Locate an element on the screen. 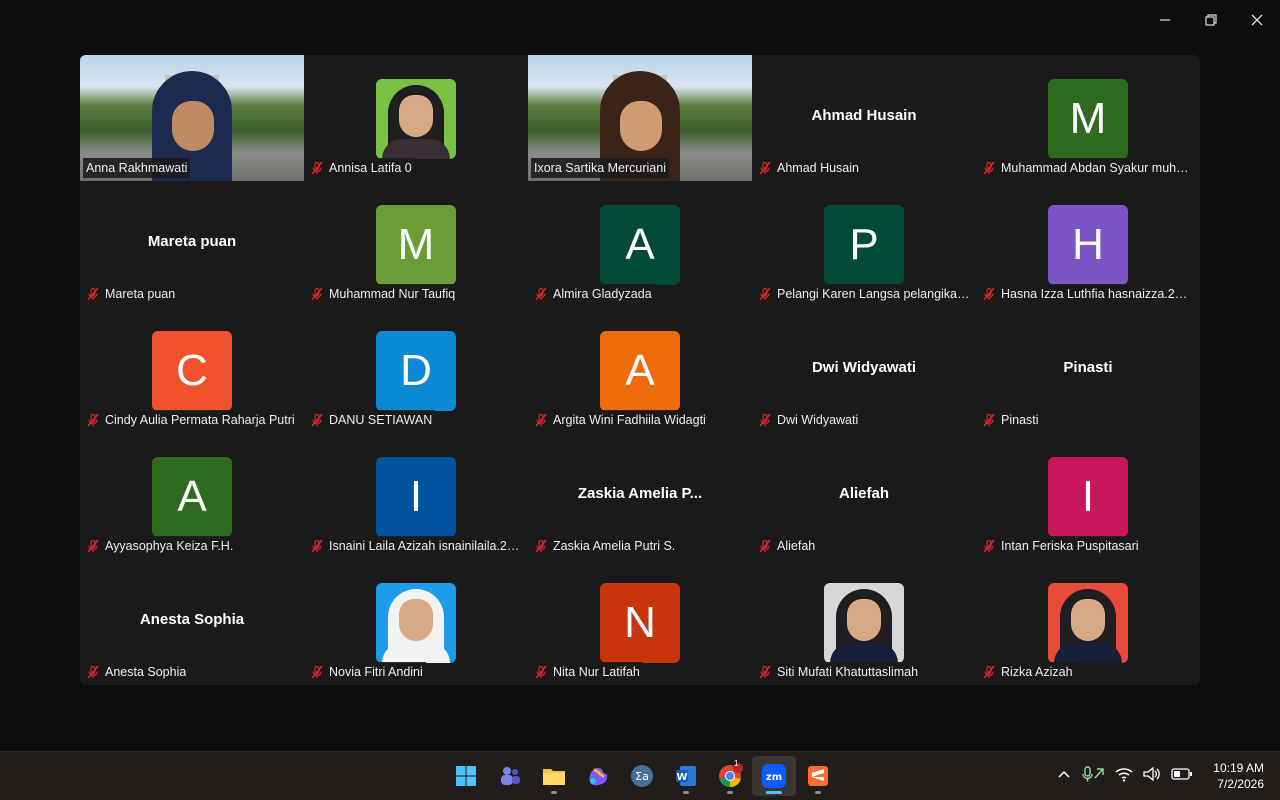  volume-icon is located at coordinates (1152, 776).